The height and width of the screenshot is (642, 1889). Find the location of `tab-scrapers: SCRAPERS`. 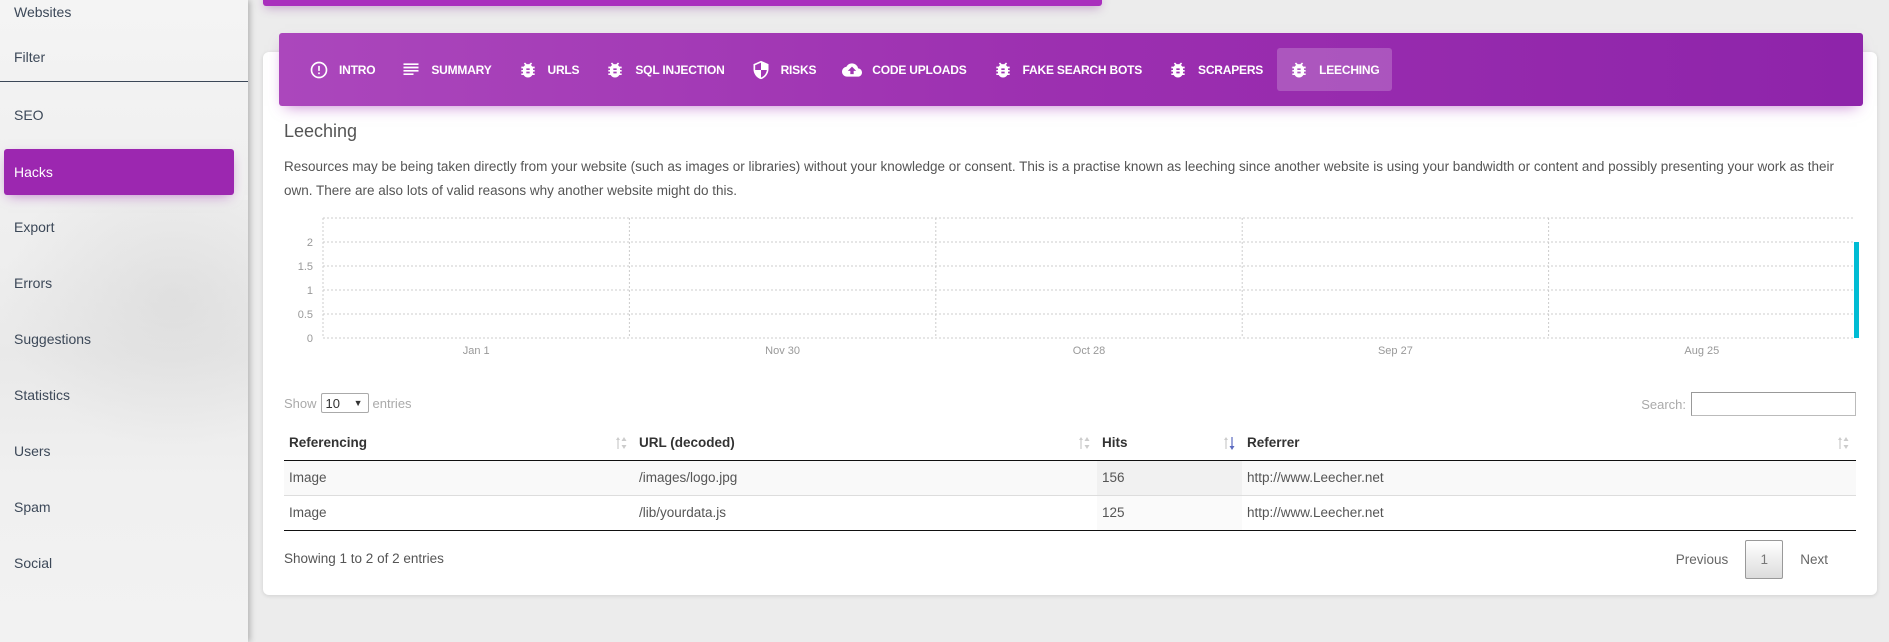

tab-scrapers: SCRAPERS is located at coordinates (1215, 69).